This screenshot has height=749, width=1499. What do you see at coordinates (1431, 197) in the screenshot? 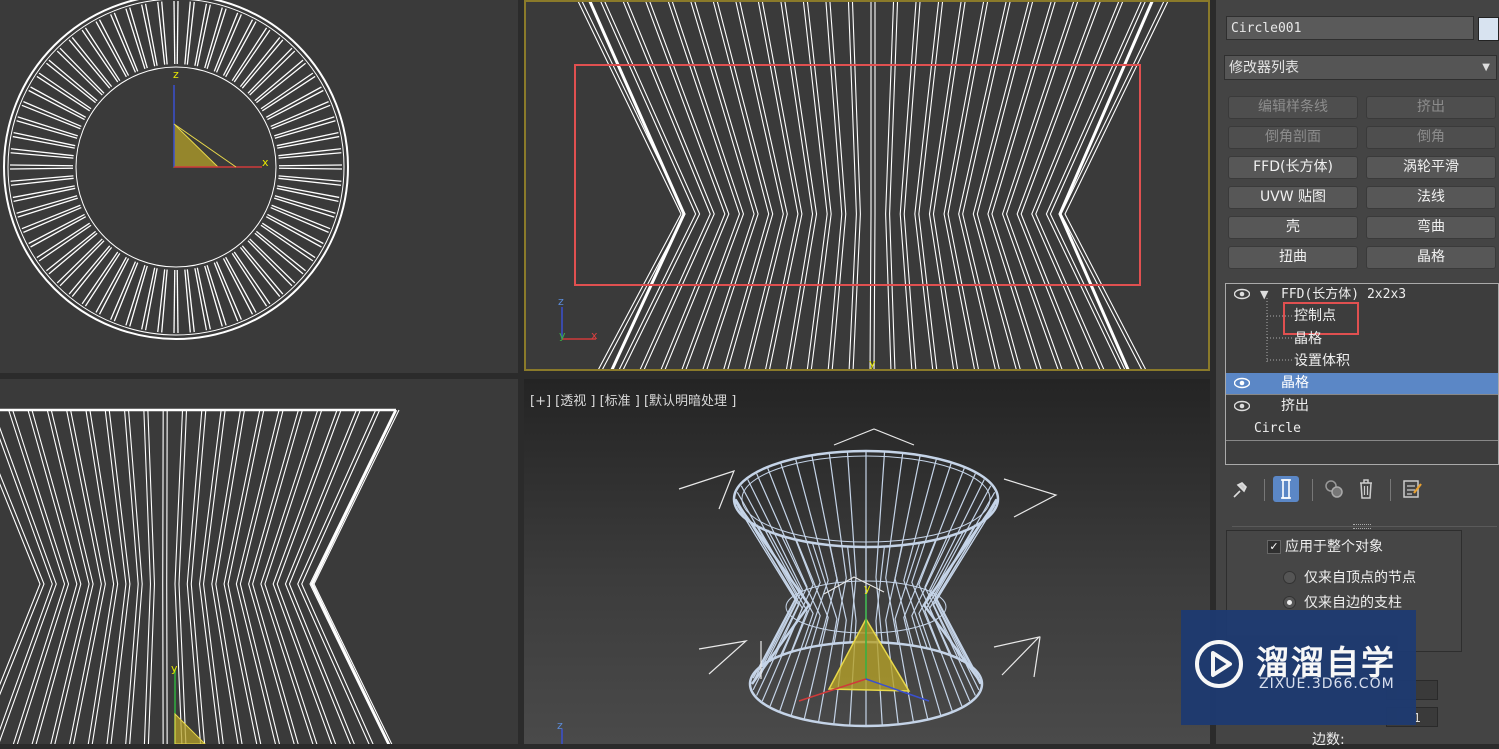
I see `modifier-button: 法线` at bounding box center [1431, 197].